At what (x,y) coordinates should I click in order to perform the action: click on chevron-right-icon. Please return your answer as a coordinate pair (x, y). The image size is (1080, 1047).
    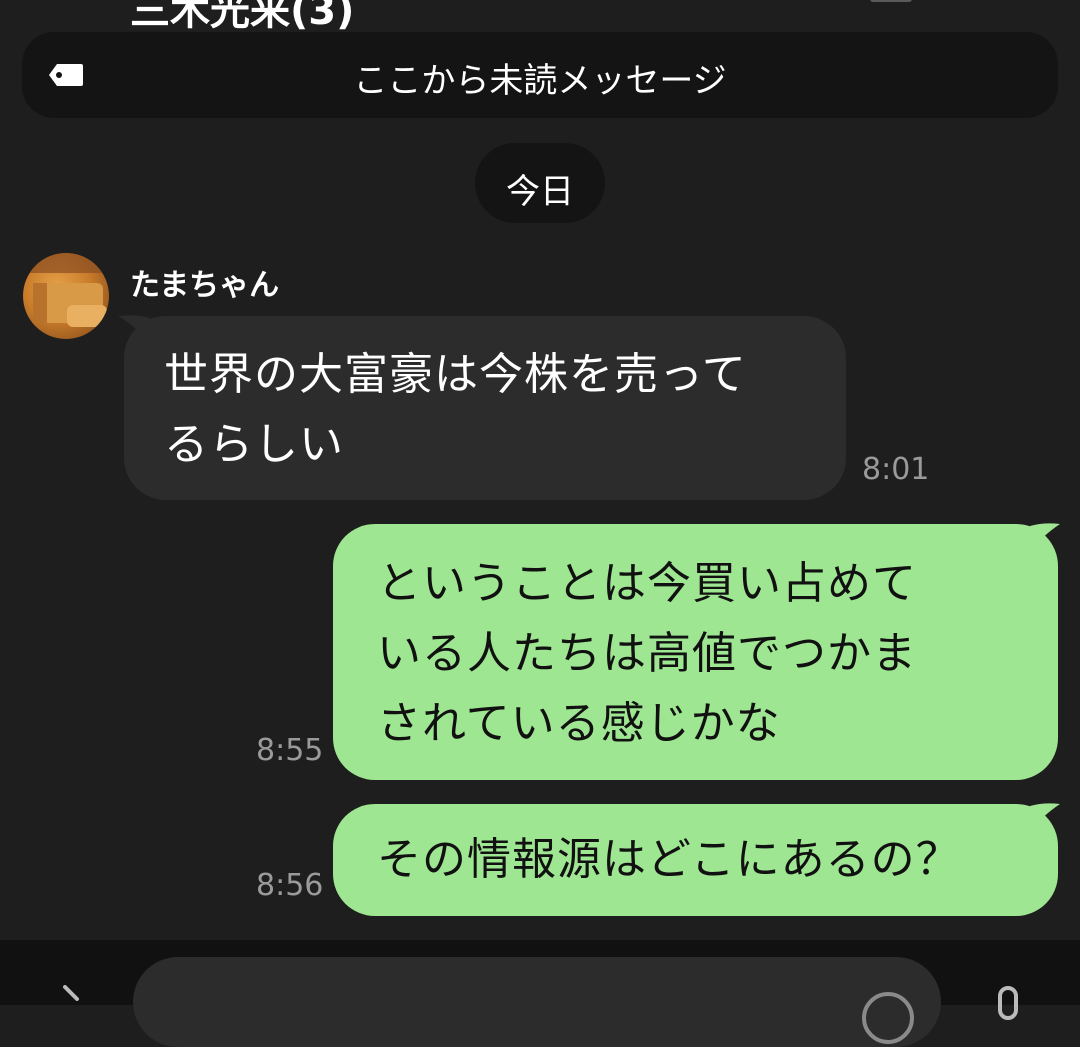
    Looking at the image, I should click on (70, 995).